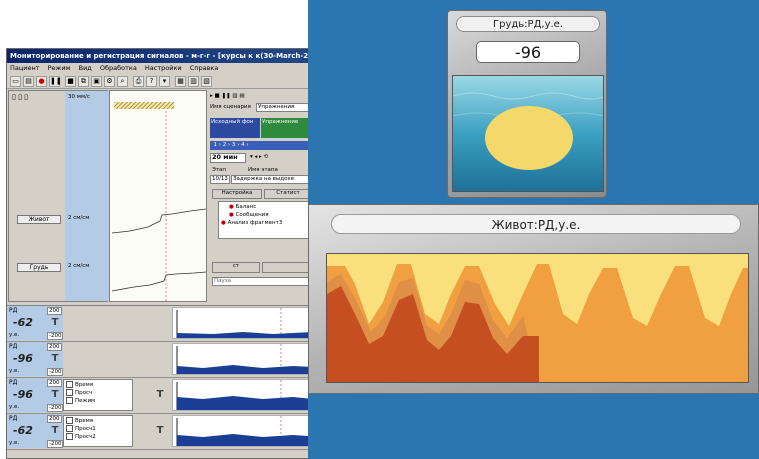 The width and height of the screenshot is (759, 459). Describe the element at coordinates (151, 81) in the screenshot. I see `help-icon: ?` at that location.